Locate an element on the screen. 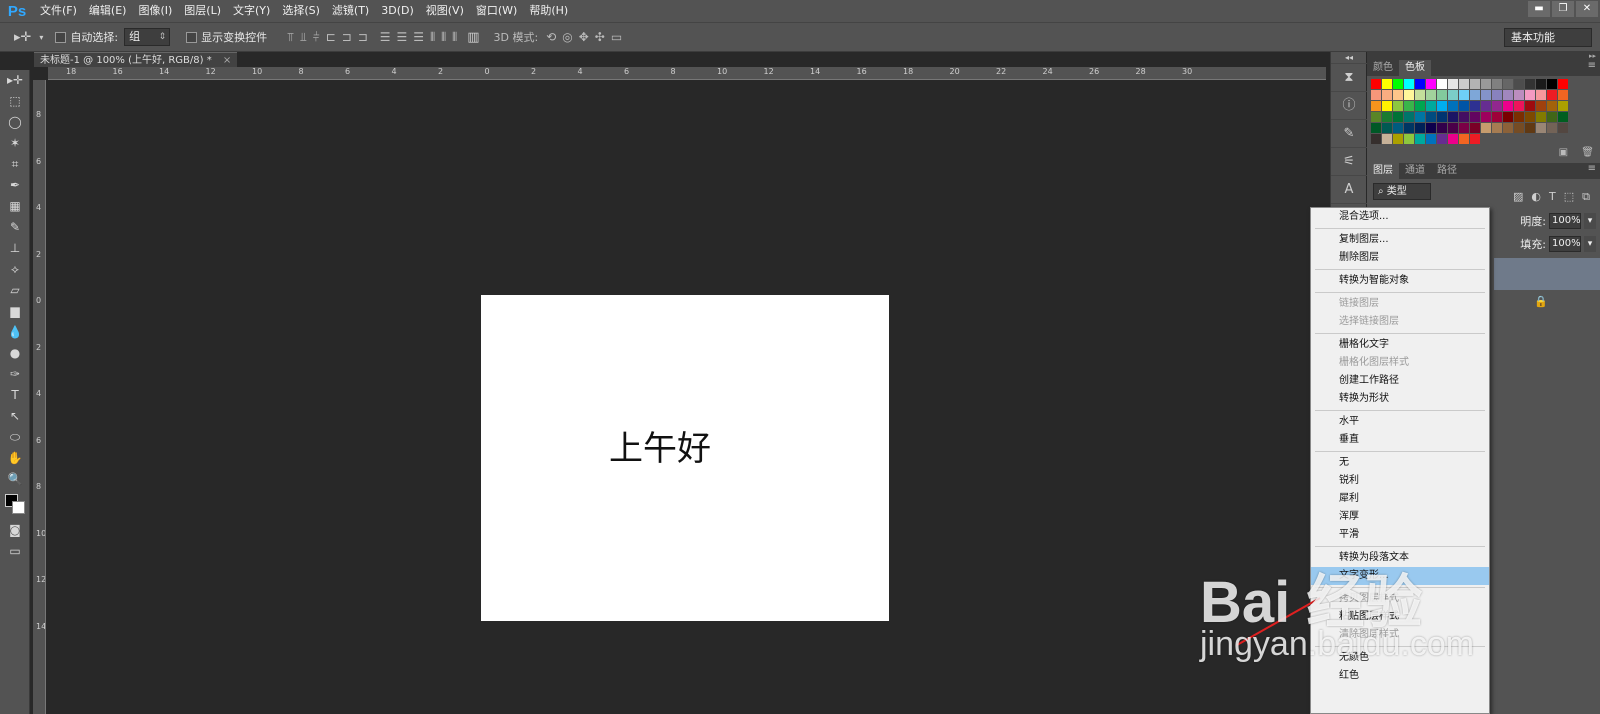 Image resolution: width=1600 pixels, height=714 pixels. align-right-icon: ⊐ is located at coordinates (363, 37).